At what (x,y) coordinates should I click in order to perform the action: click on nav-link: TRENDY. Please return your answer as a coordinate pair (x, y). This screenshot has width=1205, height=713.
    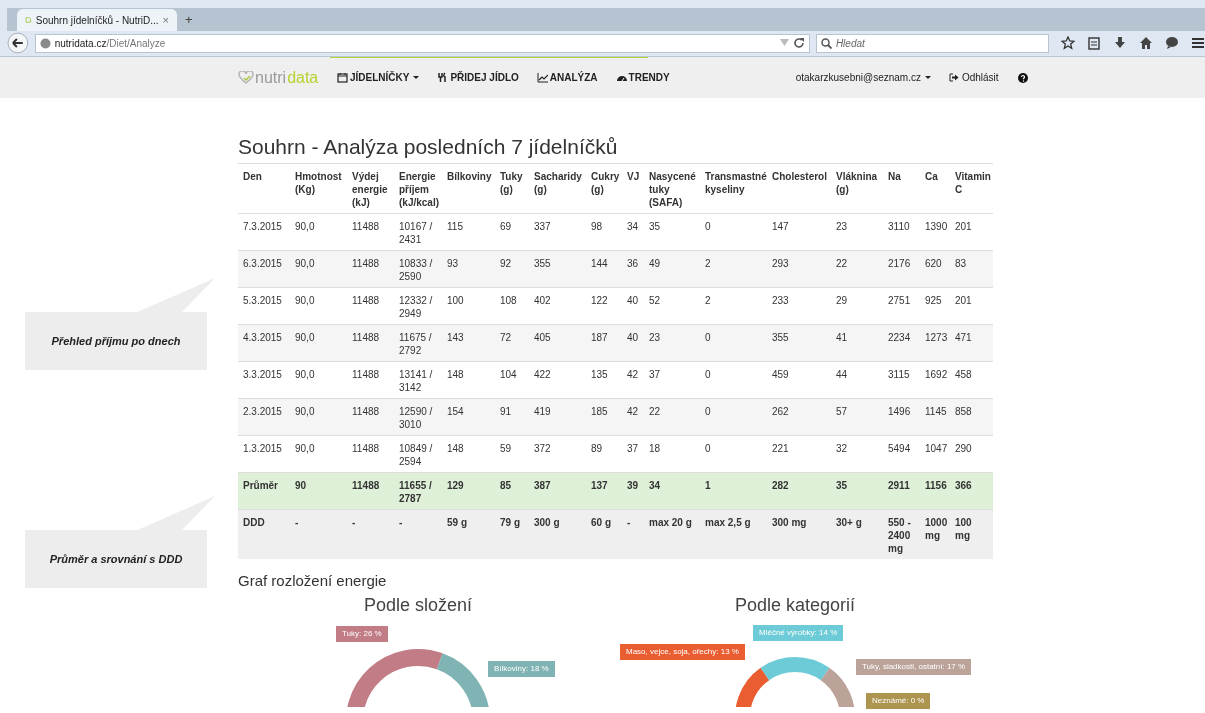
    Looking at the image, I should click on (642, 77).